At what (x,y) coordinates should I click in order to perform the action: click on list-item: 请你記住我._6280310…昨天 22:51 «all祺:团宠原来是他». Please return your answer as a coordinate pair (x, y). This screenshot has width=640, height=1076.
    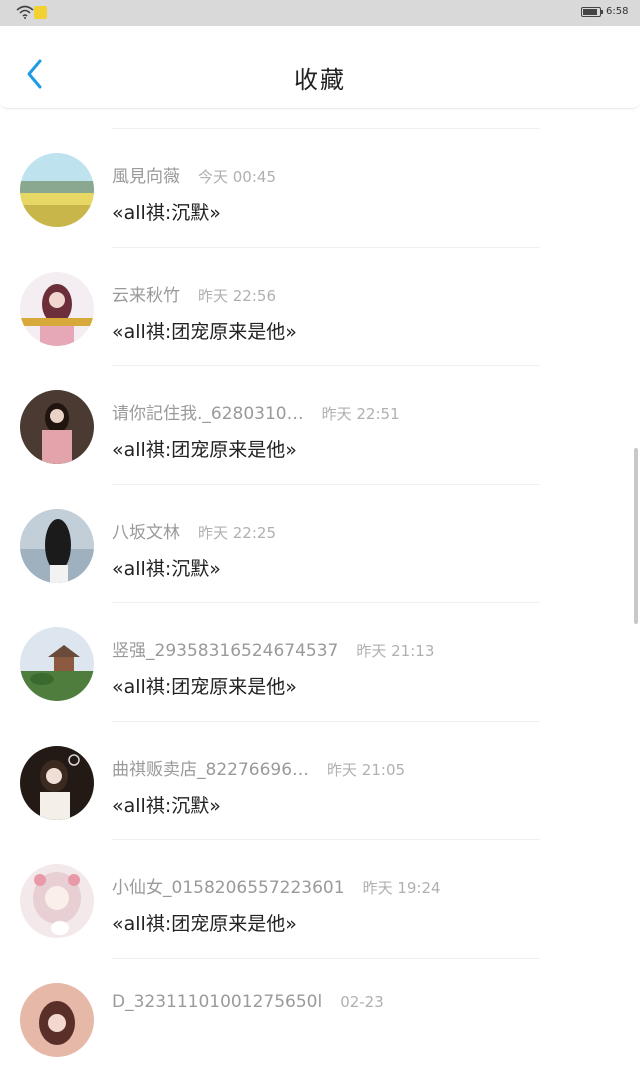
    Looking at the image, I should click on (320, 424).